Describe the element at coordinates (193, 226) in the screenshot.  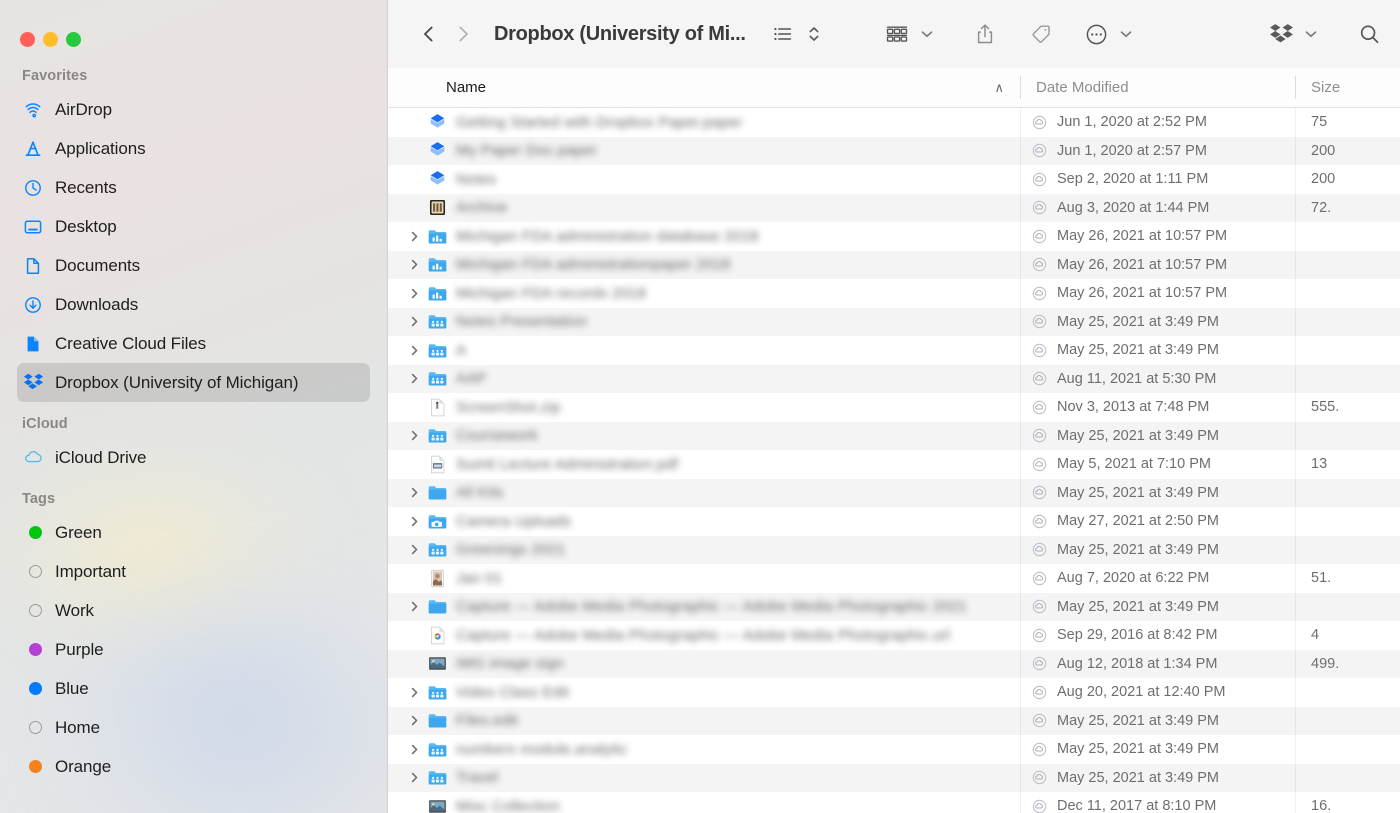
I see `sidebar-item-desktop: Desktop` at that location.